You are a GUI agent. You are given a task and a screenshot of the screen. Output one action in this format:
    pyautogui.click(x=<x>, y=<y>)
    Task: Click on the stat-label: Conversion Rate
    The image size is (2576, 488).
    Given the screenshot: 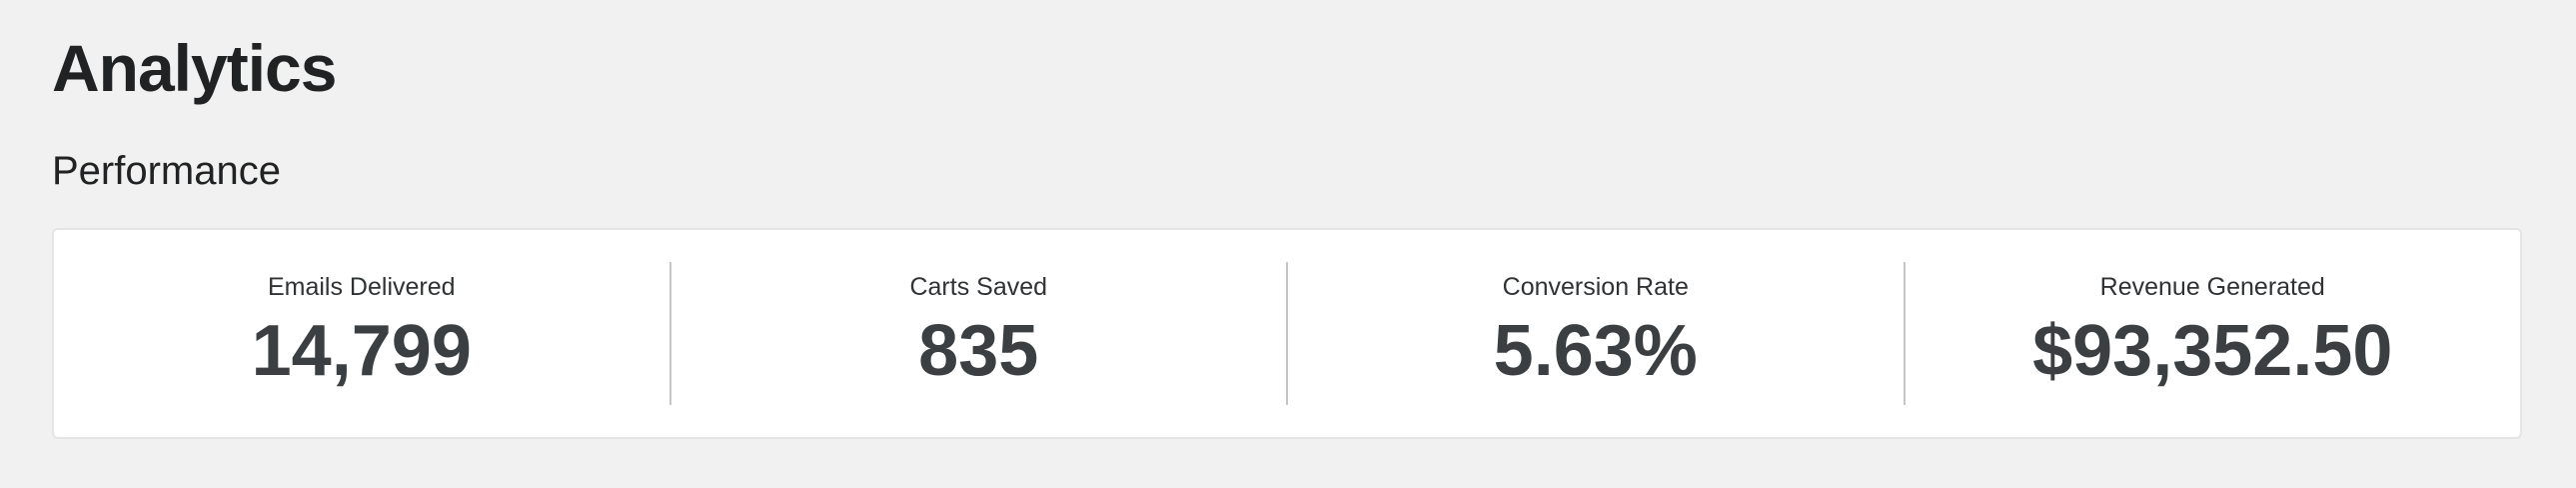 What is the action you would take?
    pyautogui.click(x=1595, y=287)
    